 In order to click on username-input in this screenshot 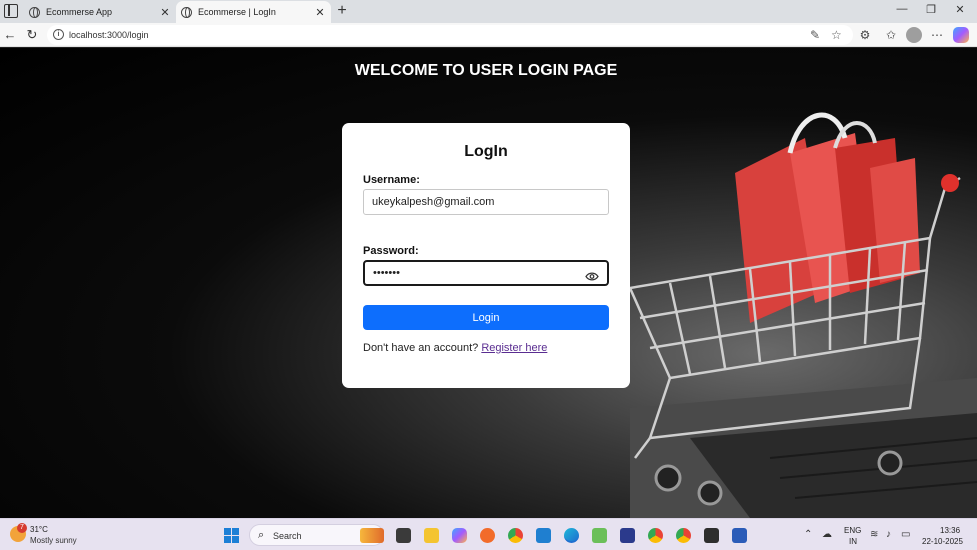, I will do `click(486, 202)`.